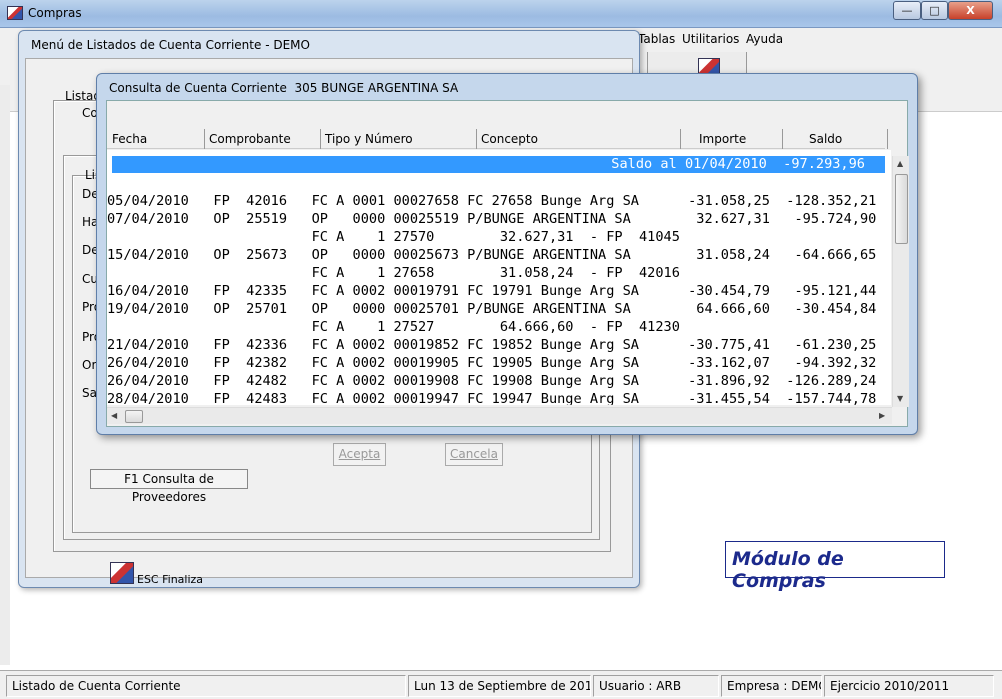  What do you see at coordinates (900, 281) in the screenshot?
I see `vertical-scrollbar: ▲ ▼` at bounding box center [900, 281].